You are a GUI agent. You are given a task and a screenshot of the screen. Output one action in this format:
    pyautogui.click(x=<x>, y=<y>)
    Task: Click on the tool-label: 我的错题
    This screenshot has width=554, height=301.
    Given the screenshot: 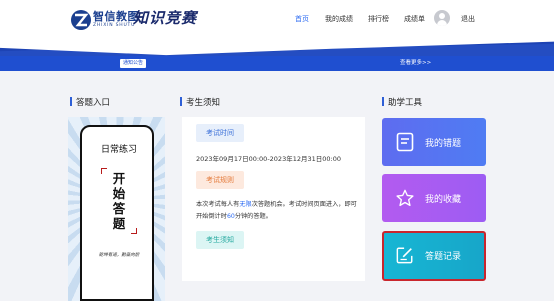 What is the action you would take?
    pyautogui.click(x=443, y=144)
    